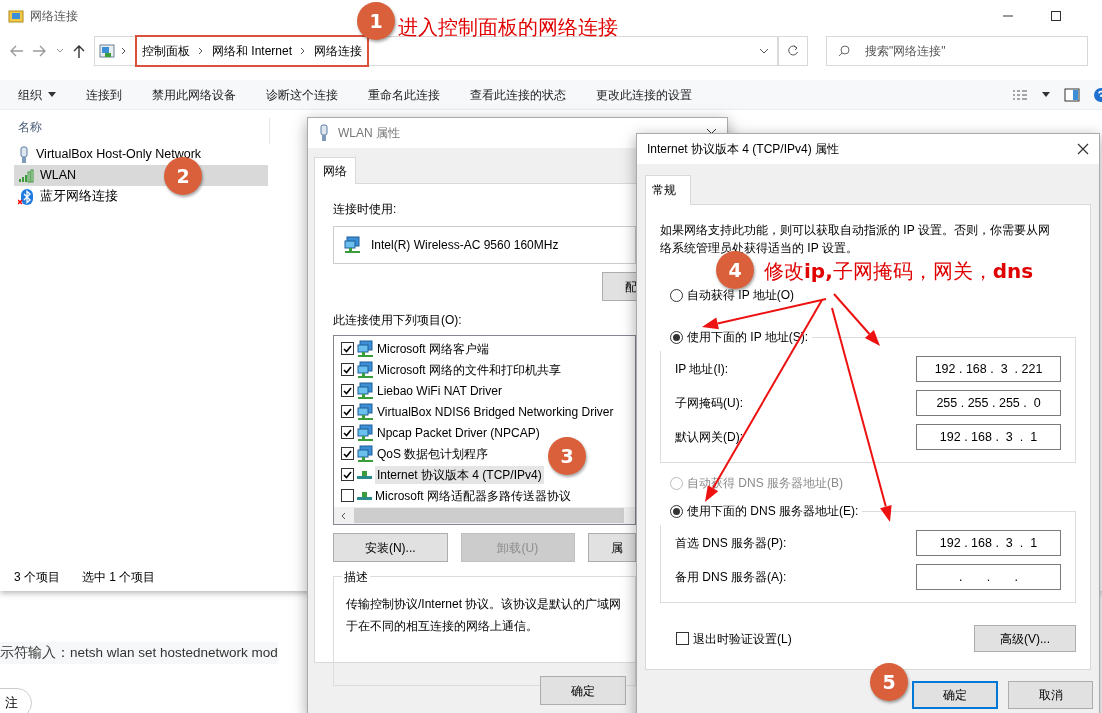  I want to click on status-text: 3 个项目, so click(37, 577).